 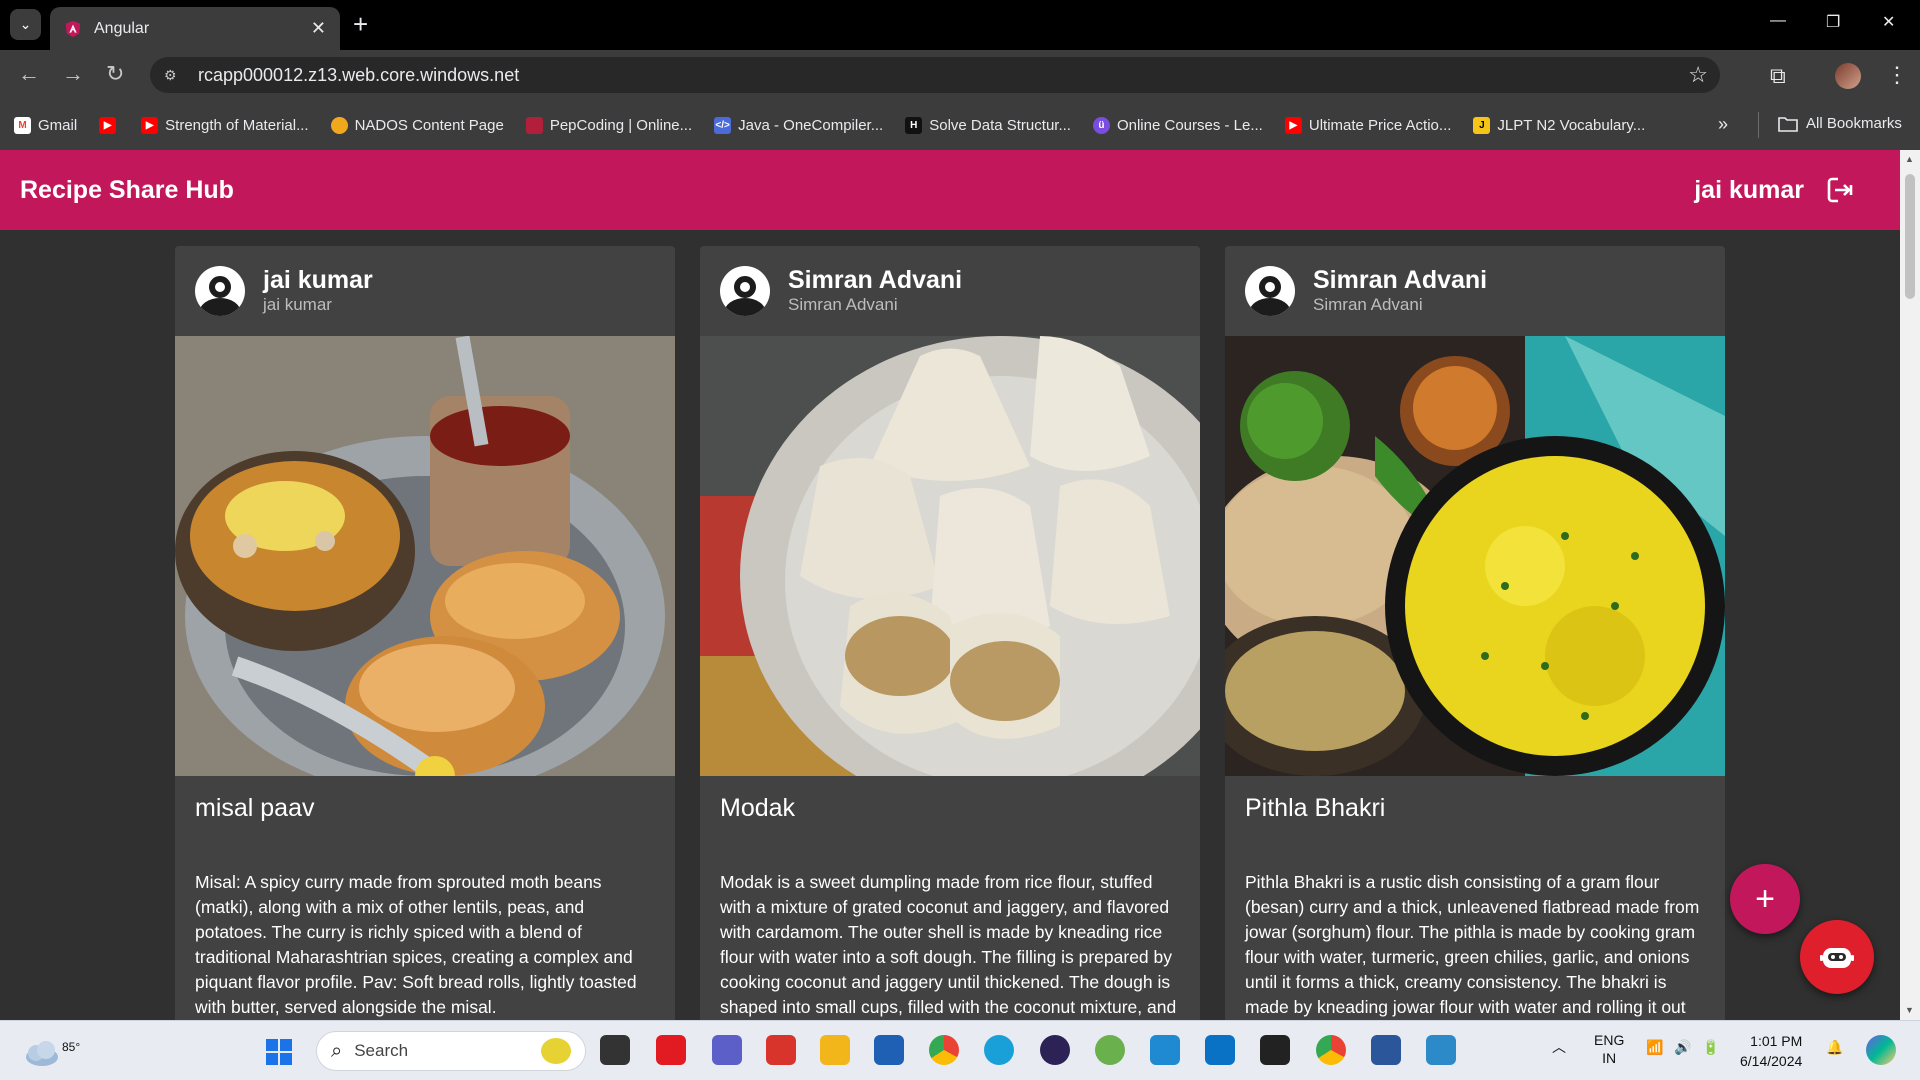 I want to click on vscode-icon, so click(x=1165, y=1050).